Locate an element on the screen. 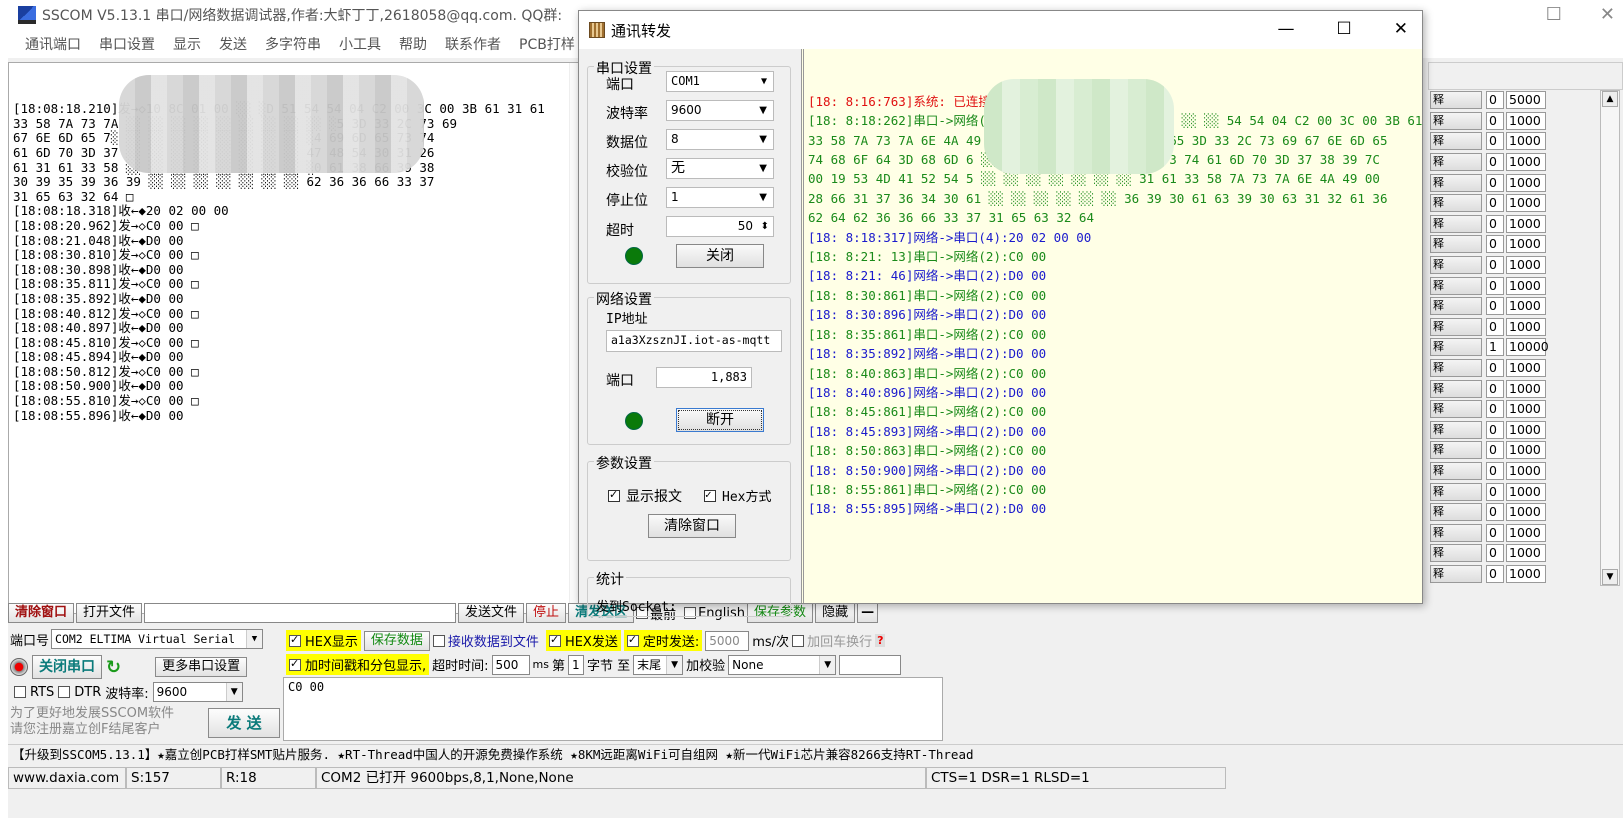 The height and width of the screenshot is (818, 1623). serial-close-button: 关闭 is located at coordinates (720, 256).